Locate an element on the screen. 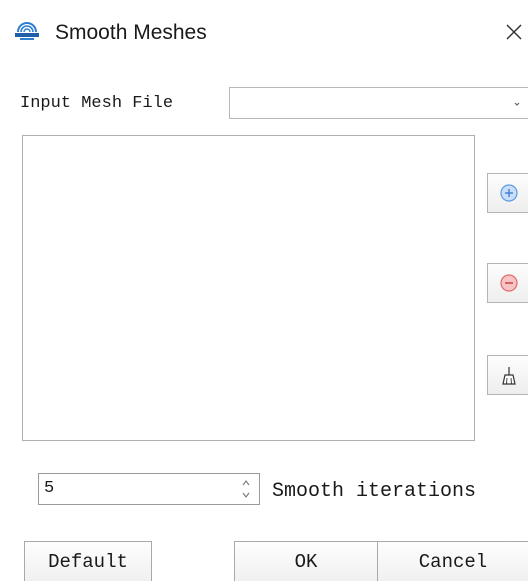 The width and height of the screenshot is (528, 581). close-icon is located at coordinates (514, 32).